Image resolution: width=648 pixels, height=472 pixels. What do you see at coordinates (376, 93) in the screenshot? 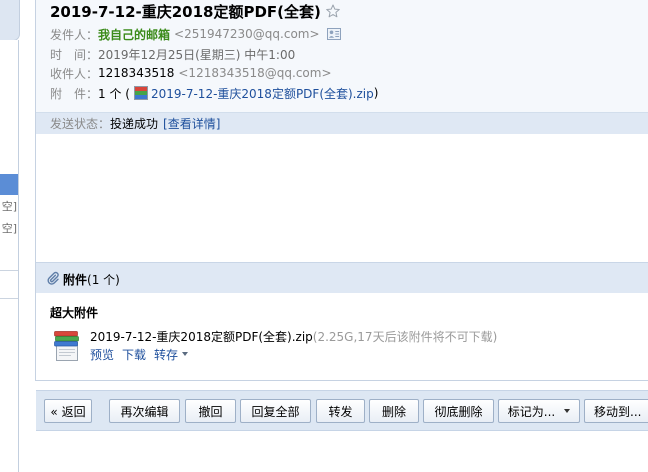
I see `attachment-close-paren: )` at bounding box center [376, 93].